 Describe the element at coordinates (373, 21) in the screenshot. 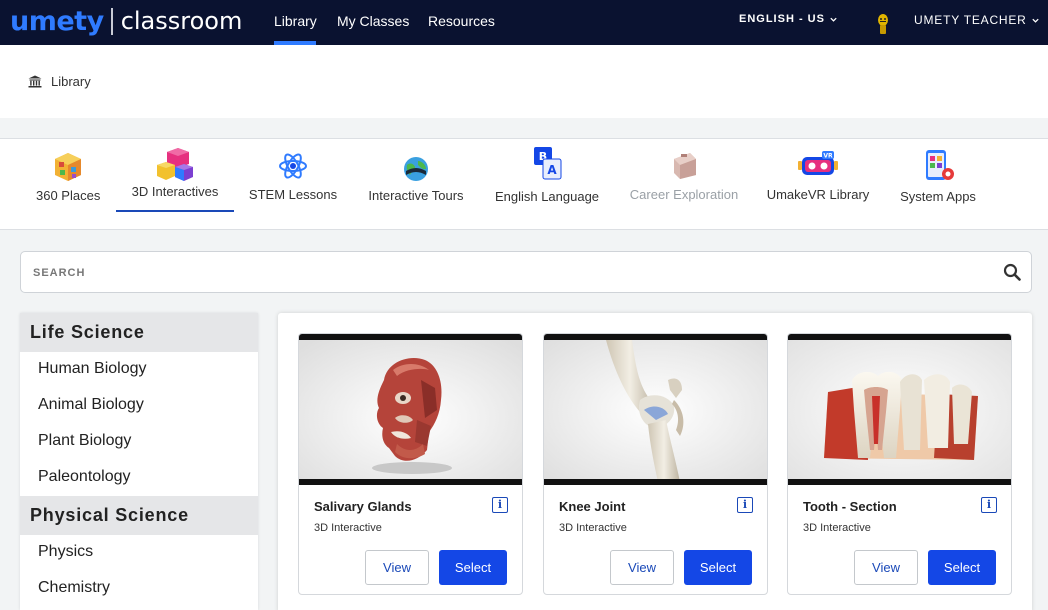

I see `nav-my-classes: My Classes` at that location.